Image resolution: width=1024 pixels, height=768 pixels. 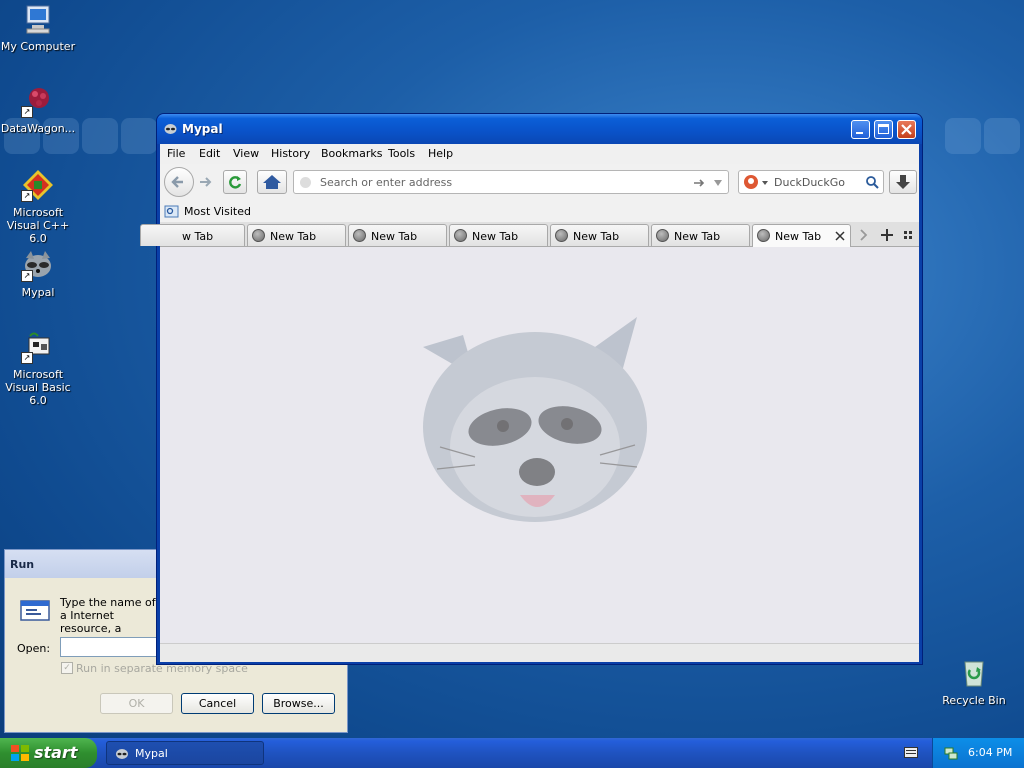 I want to click on desktop-icon-label: Recycle Bin, so click(x=974, y=700).